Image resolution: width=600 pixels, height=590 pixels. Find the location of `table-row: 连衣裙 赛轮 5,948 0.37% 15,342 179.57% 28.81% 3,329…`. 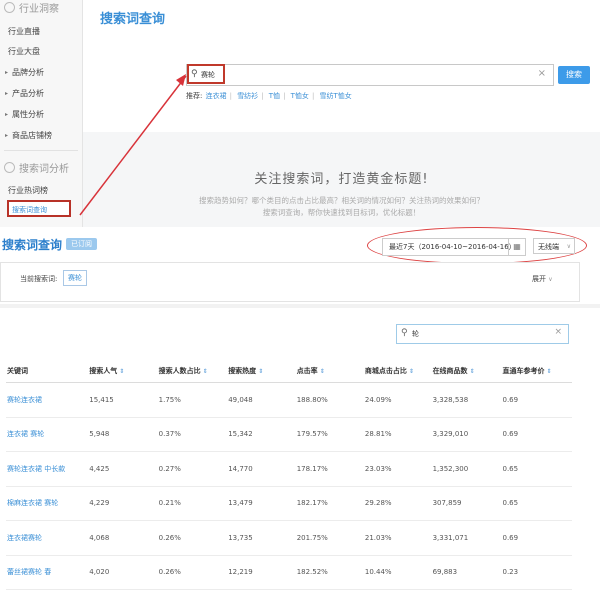

table-row: 连衣裙 赛轮 5,948 0.37% 15,342 179.57% 28.81% 3,329… is located at coordinates (289, 434).